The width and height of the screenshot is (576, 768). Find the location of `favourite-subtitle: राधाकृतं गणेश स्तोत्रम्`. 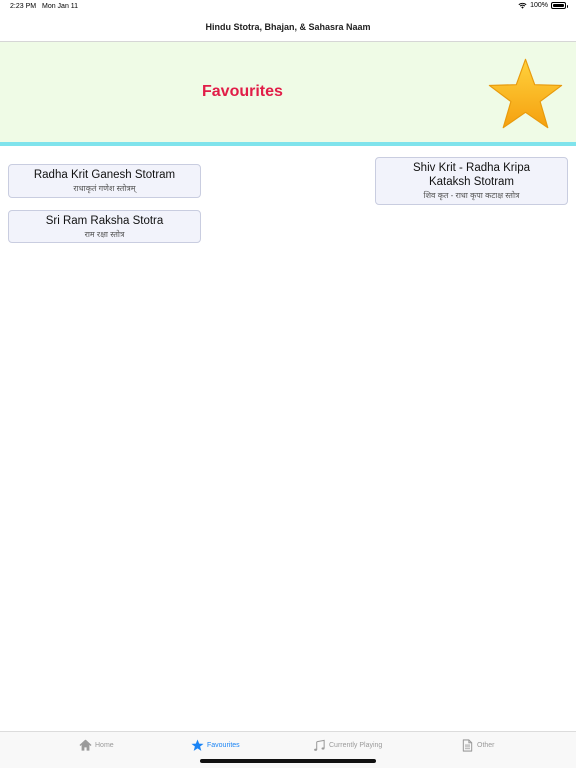

favourite-subtitle: राधाकृतं गणेश स्तोत्रम् is located at coordinates (104, 188).